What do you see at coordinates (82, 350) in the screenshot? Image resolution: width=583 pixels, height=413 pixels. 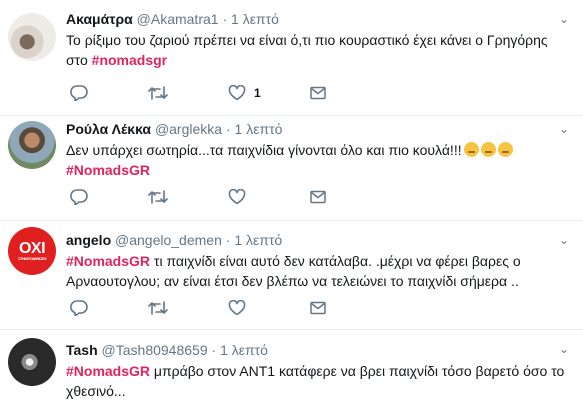 I see `user-name: Tash` at bounding box center [82, 350].